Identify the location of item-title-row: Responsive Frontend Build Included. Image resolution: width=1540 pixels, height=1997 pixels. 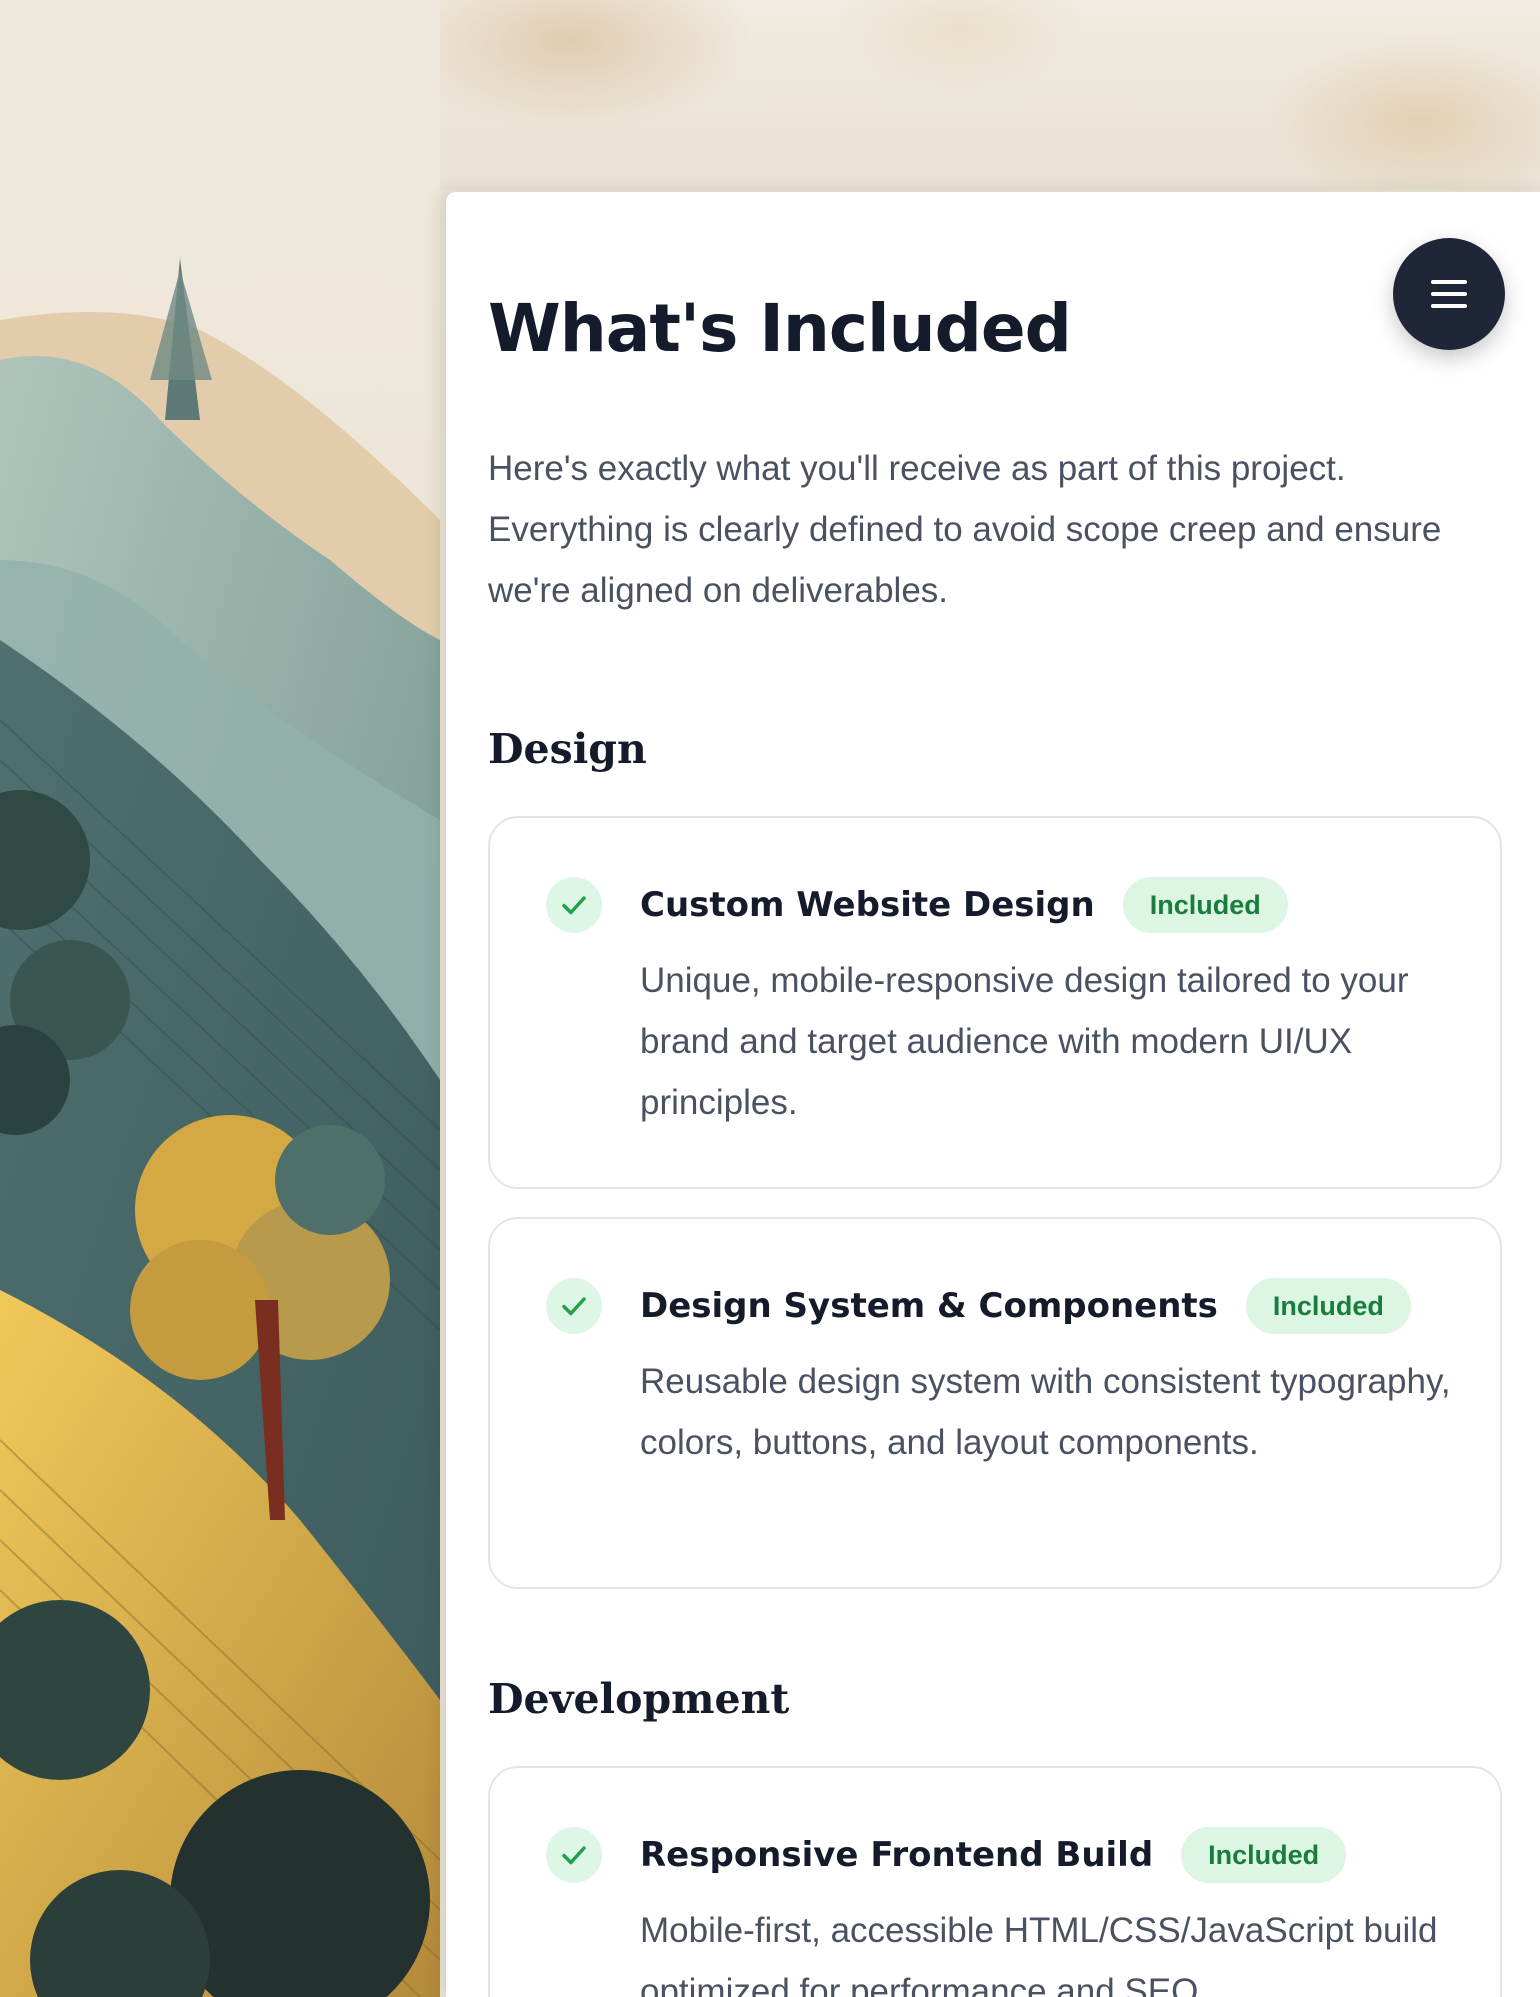
(993, 1855).